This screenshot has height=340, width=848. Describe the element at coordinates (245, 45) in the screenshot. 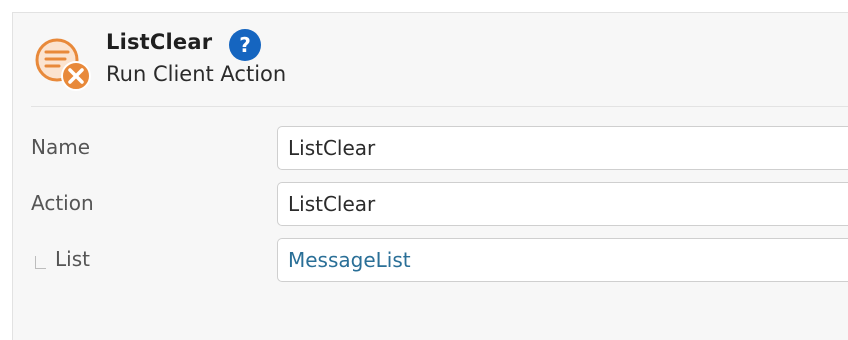

I see `help-icon: ?` at that location.